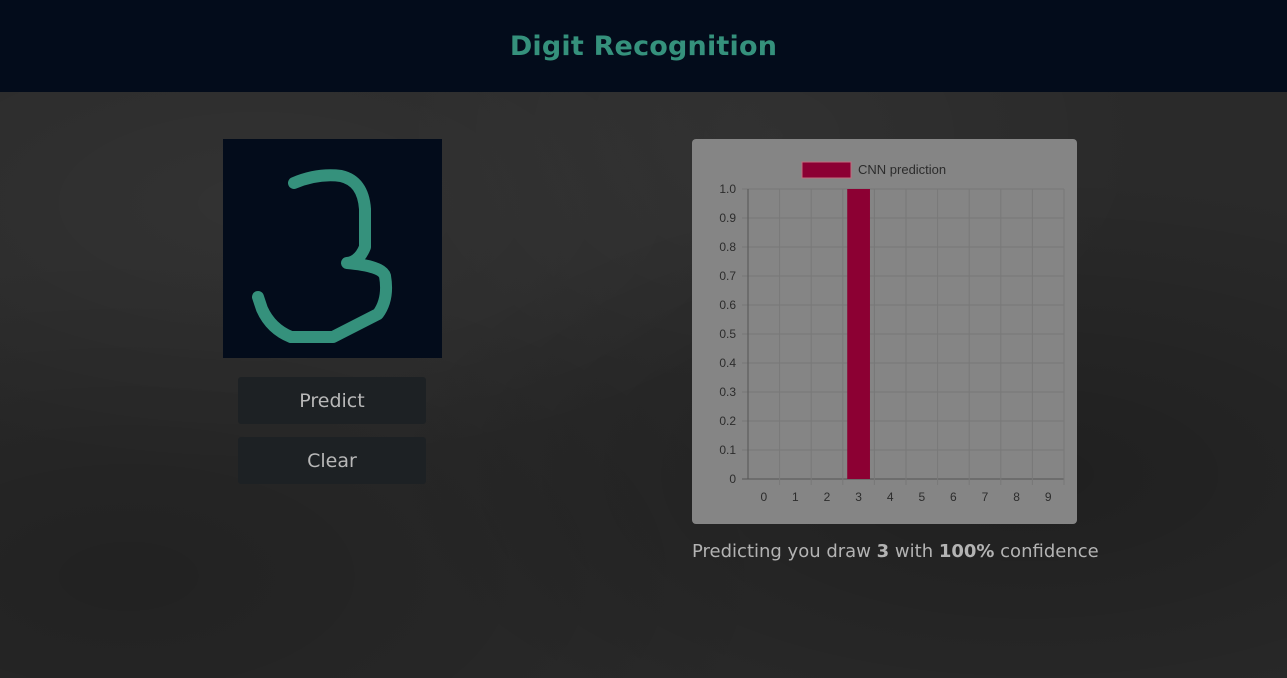 The image size is (1287, 678). Describe the element at coordinates (826, 170) in the screenshot. I see `legend-swatch` at that location.